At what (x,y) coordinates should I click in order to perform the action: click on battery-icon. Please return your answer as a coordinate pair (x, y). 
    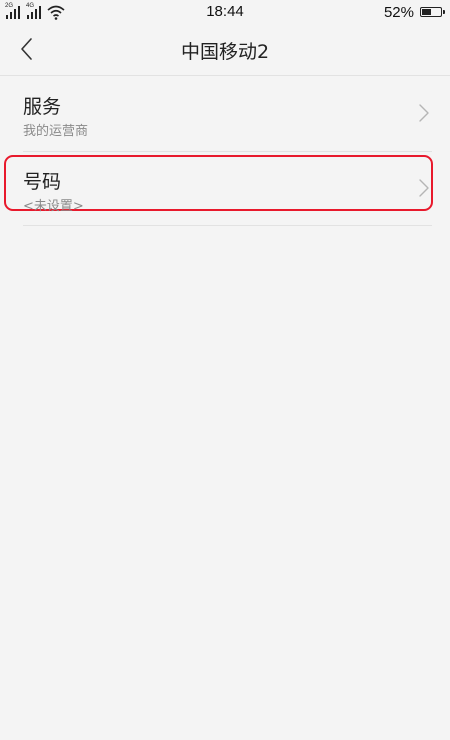
    Looking at the image, I should click on (432, 12).